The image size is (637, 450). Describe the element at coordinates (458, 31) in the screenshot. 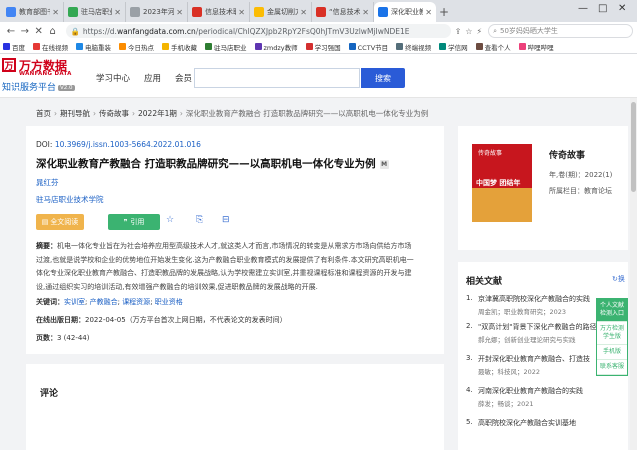

I see `share-icon: ⇪` at that location.